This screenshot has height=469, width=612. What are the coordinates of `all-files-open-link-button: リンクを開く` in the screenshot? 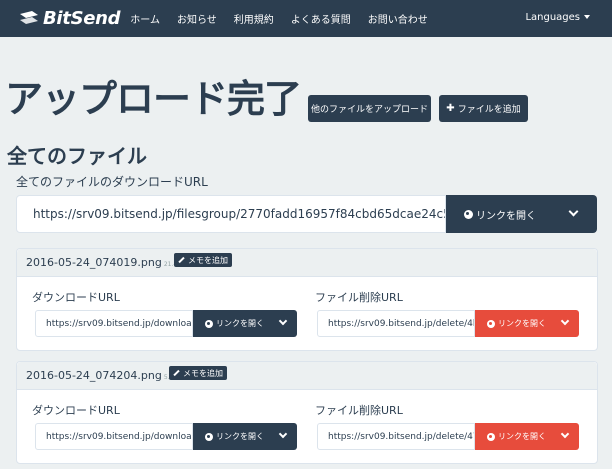 It's located at (521, 214).